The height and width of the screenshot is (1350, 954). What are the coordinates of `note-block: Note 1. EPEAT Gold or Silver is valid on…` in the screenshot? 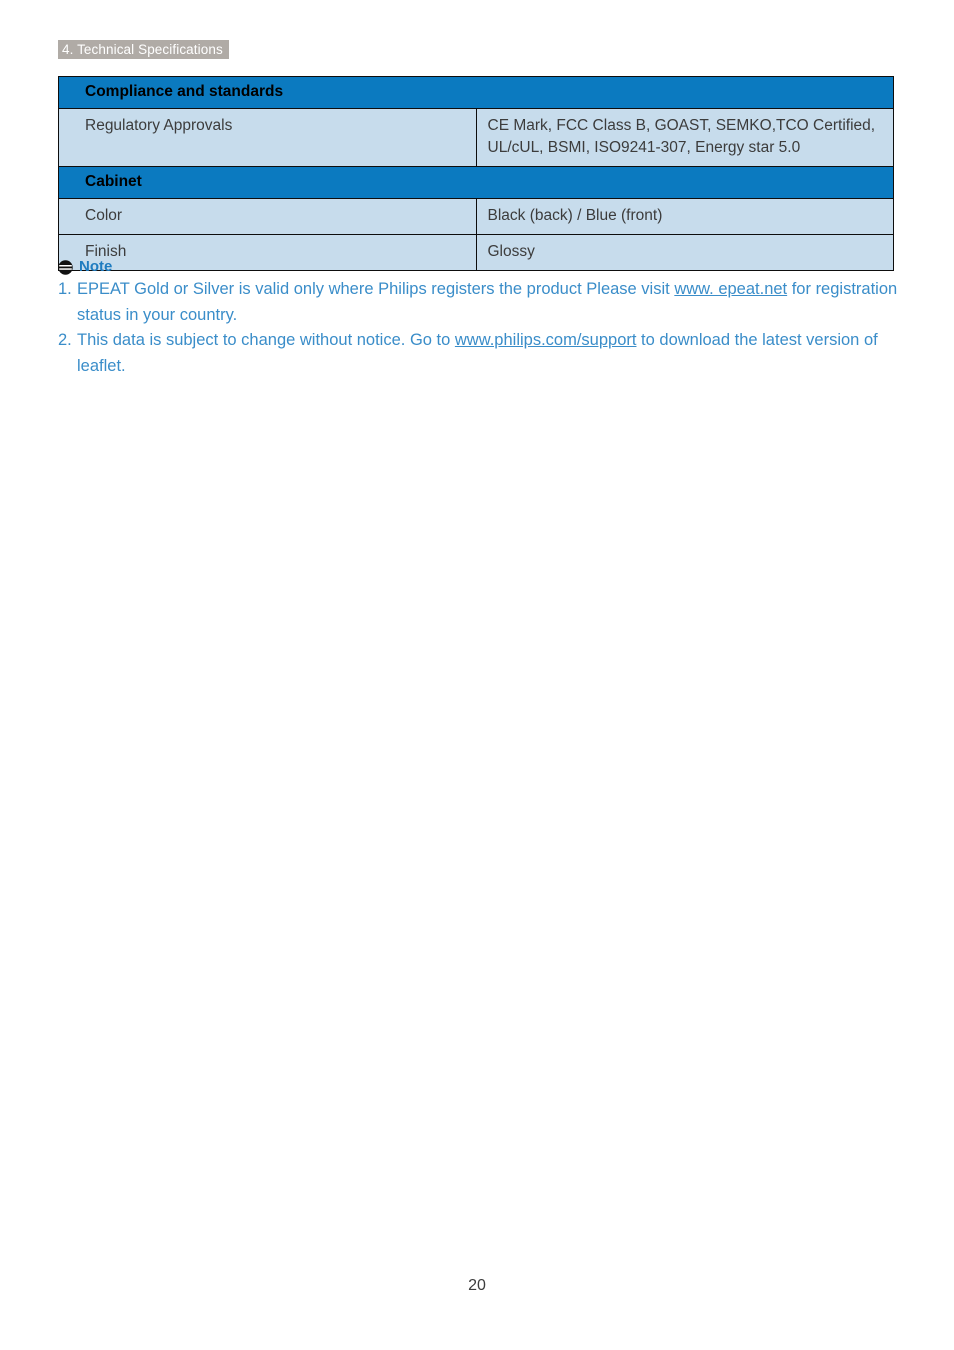 It's located at (483, 318).